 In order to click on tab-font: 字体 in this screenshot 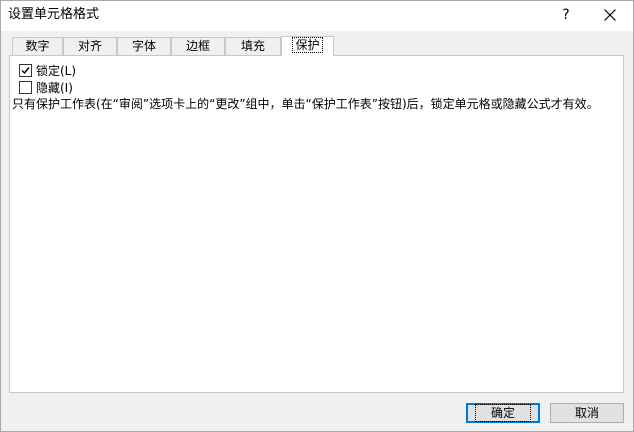, I will do `click(144, 46)`.